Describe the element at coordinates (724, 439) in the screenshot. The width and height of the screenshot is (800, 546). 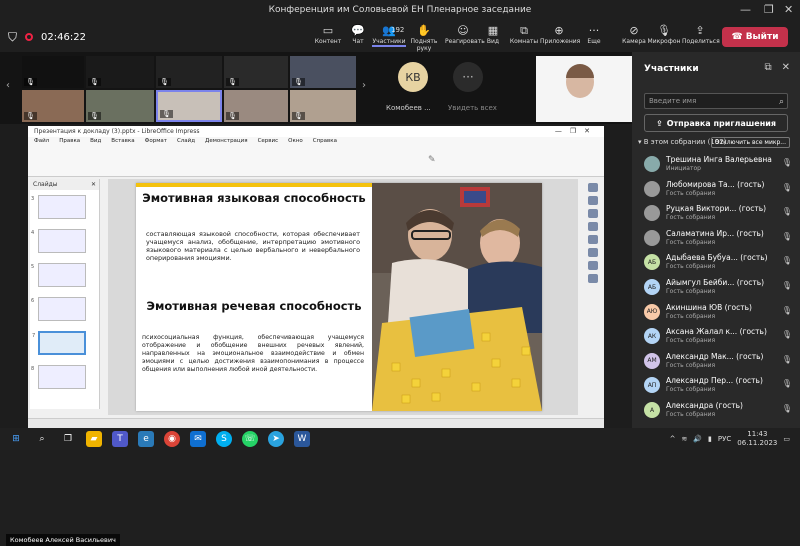
I see `language-indicator: РУС` at that location.